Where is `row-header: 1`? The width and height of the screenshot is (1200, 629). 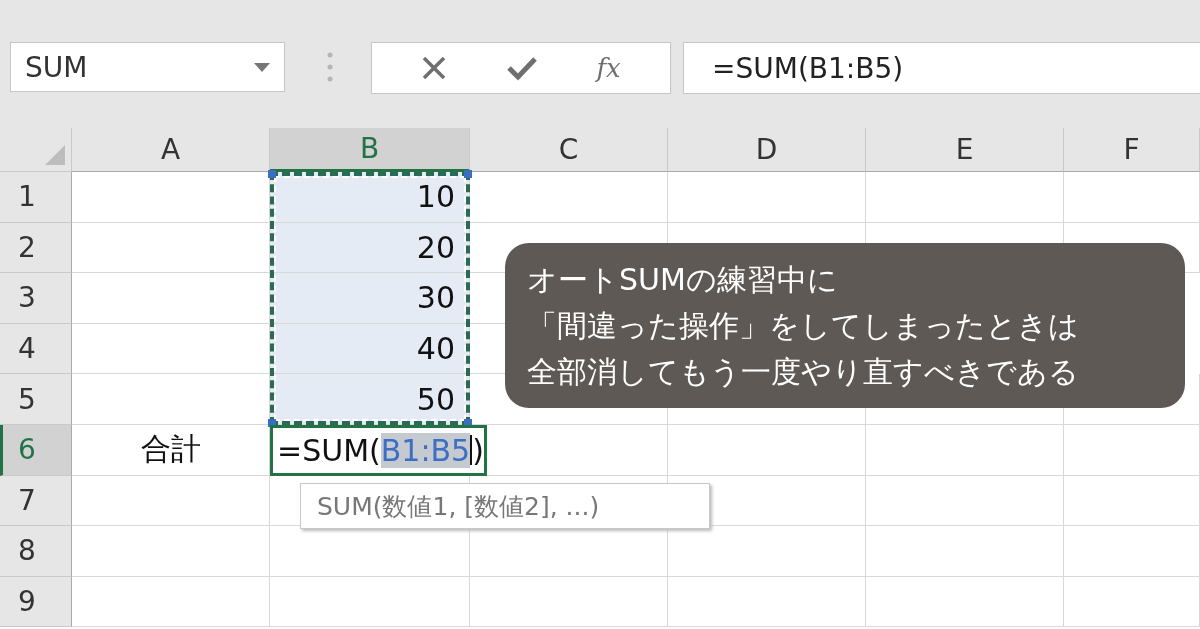
row-header: 1 is located at coordinates (36, 197).